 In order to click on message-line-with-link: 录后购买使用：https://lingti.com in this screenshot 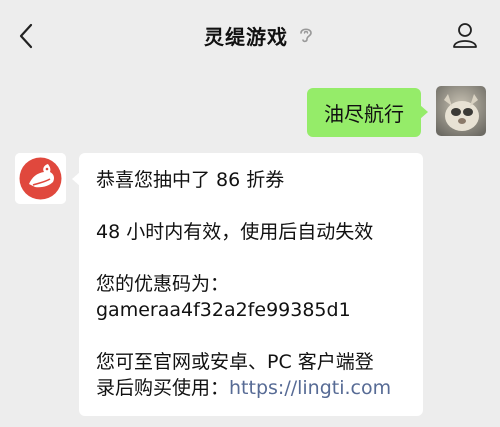, I will do `click(252, 388)`.